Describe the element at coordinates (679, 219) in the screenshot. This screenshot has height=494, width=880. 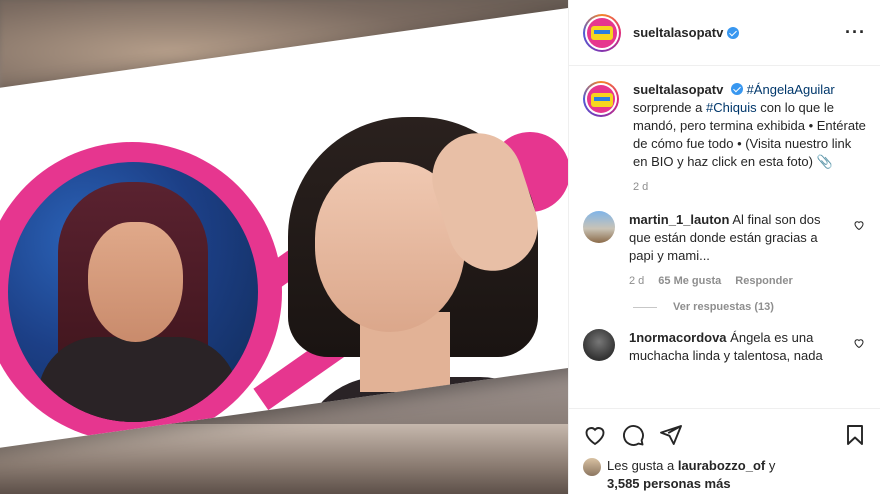
I see `comment-username: martin_1_lauton` at that location.